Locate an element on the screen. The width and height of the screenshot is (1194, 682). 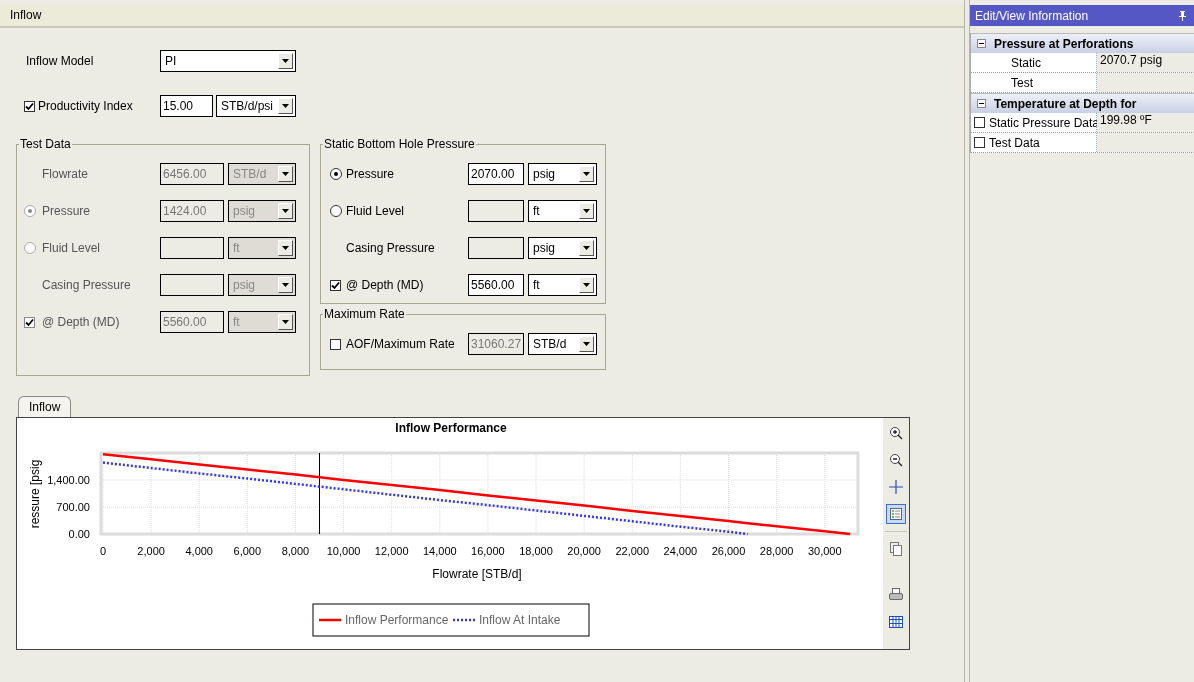
tick-label: 24,000 is located at coordinates (680, 551).